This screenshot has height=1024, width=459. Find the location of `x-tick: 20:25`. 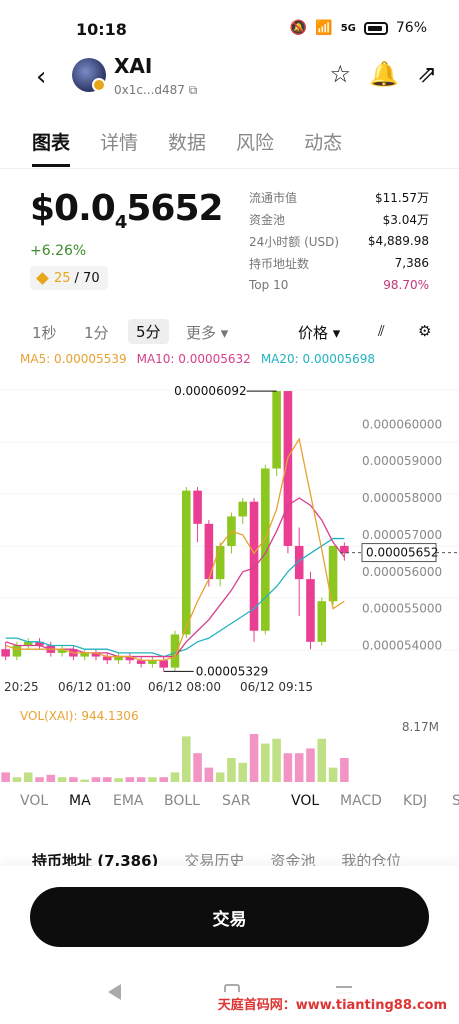

x-tick: 20:25 is located at coordinates (21, 687).